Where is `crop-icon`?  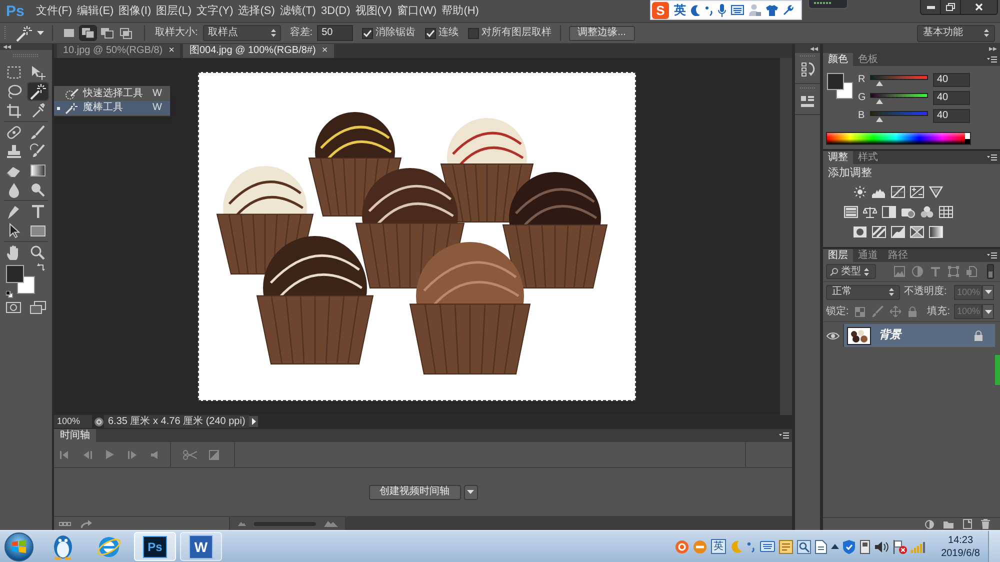 crop-icon is located at coordinates (14, 110).